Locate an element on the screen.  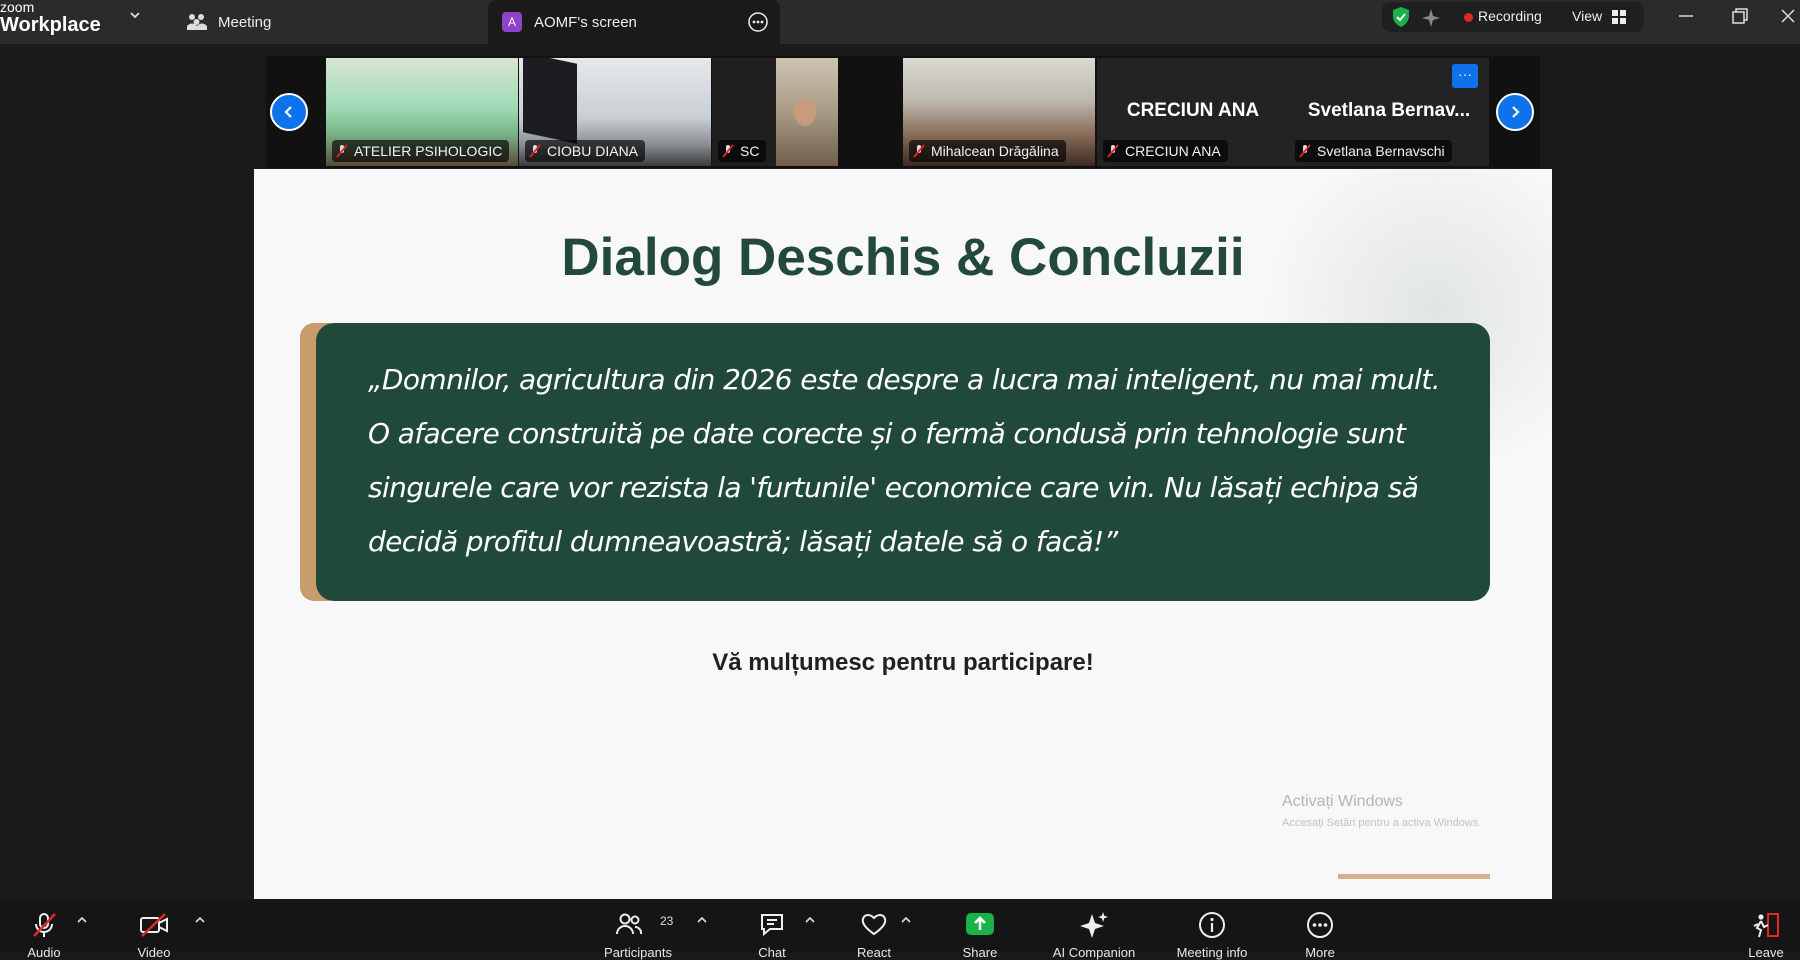
chat-icon is located at coordinates (772, 925).